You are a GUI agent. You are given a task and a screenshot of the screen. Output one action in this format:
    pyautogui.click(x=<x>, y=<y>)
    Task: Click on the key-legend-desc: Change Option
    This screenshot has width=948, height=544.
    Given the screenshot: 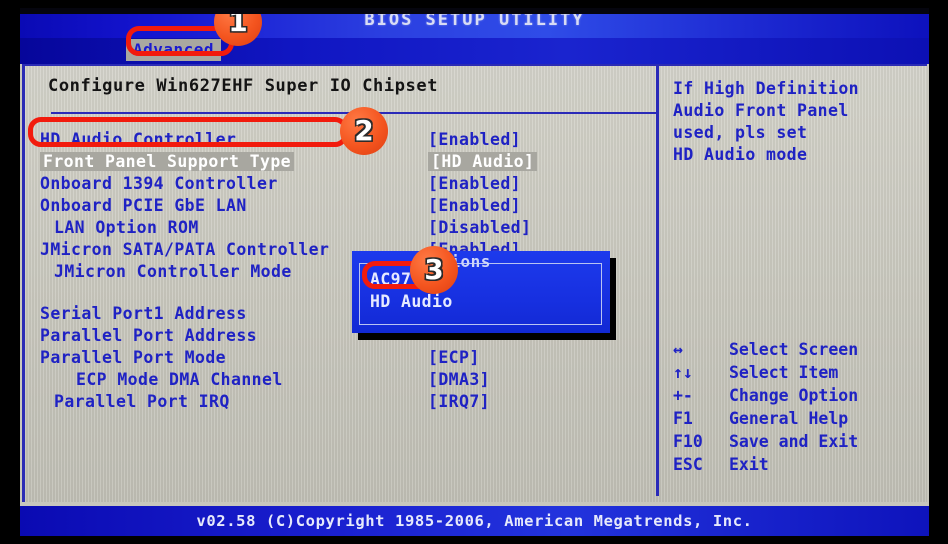 What is the action you would take?
    pyautogui.click(x=794, y=395)
    